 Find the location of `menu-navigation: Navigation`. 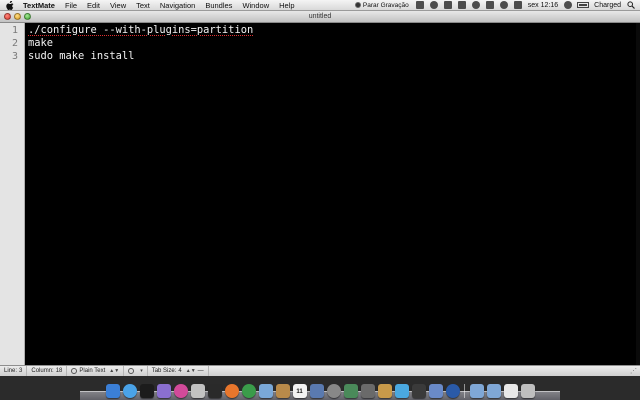

menu-navigation: Navigation is located at coordinates (177, 5).